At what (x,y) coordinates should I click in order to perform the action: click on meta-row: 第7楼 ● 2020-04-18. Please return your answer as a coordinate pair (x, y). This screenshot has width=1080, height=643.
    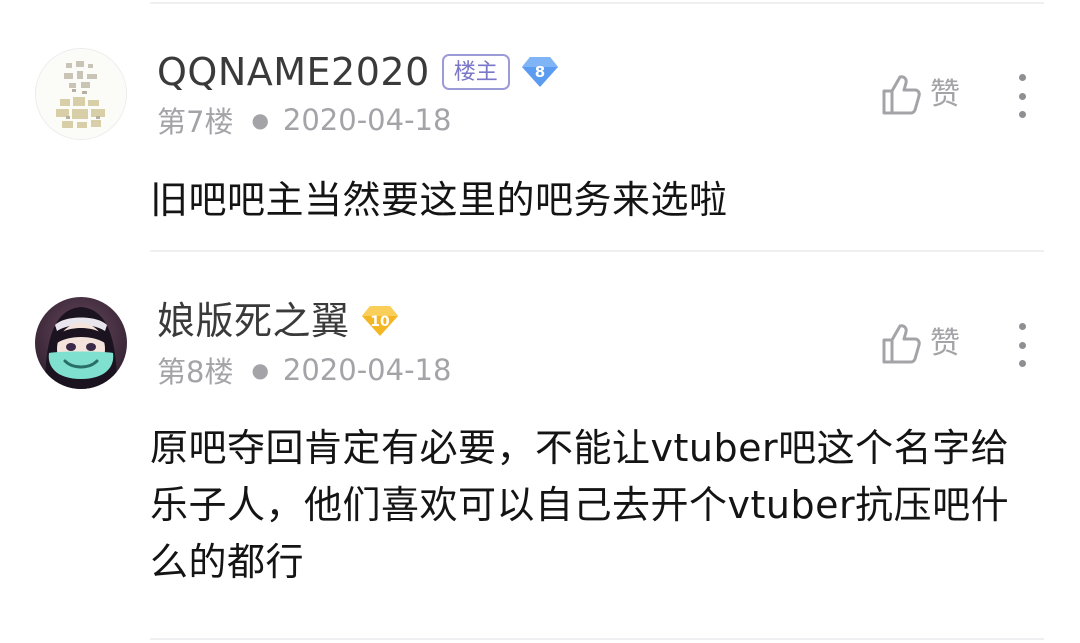
    Looking at the image, I should click on (304, 120).